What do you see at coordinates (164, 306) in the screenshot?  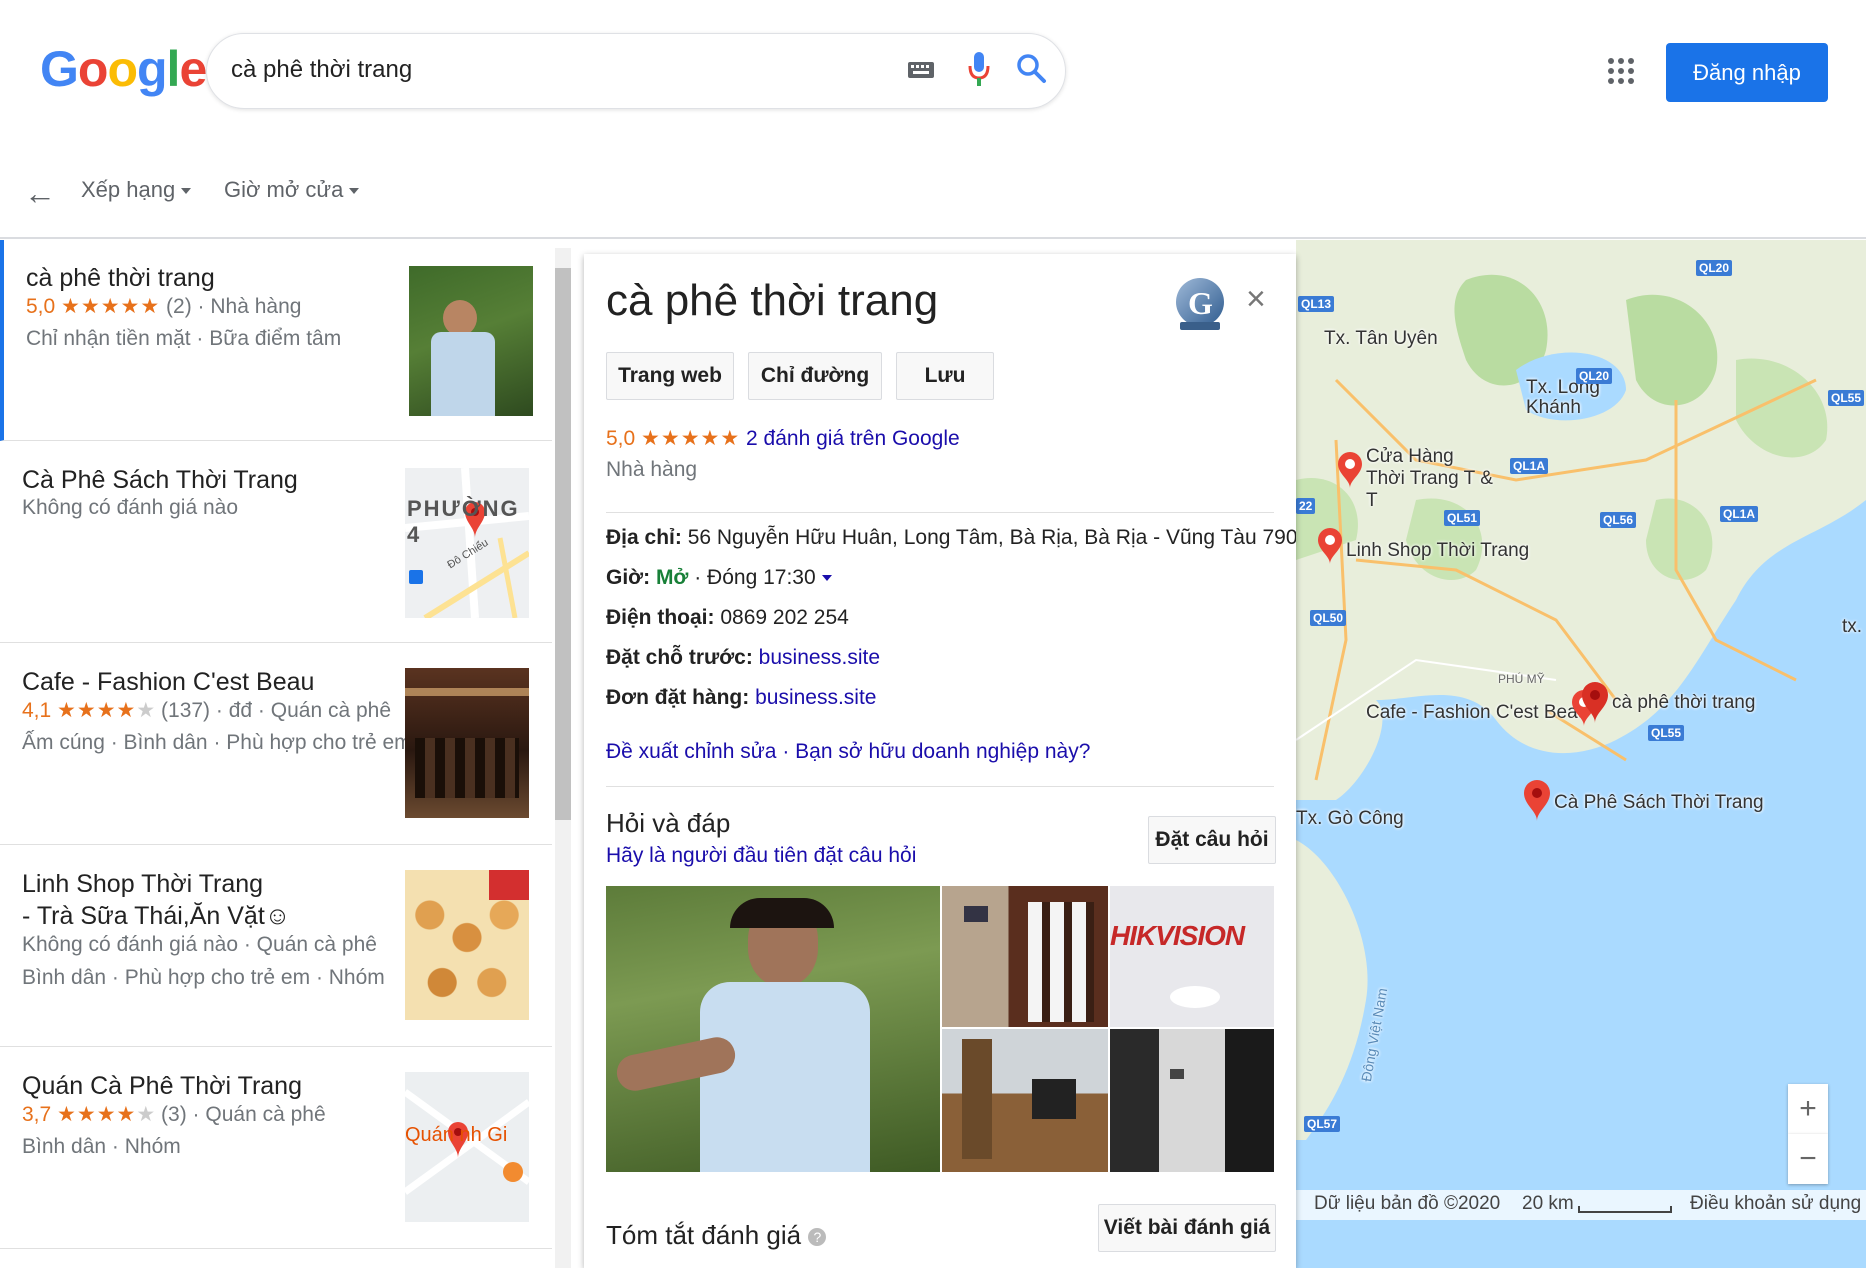 I see `result-rating-line: 5,0 ★★★★★ (2) · Nhà hàng` at bounding box center [164, 306].